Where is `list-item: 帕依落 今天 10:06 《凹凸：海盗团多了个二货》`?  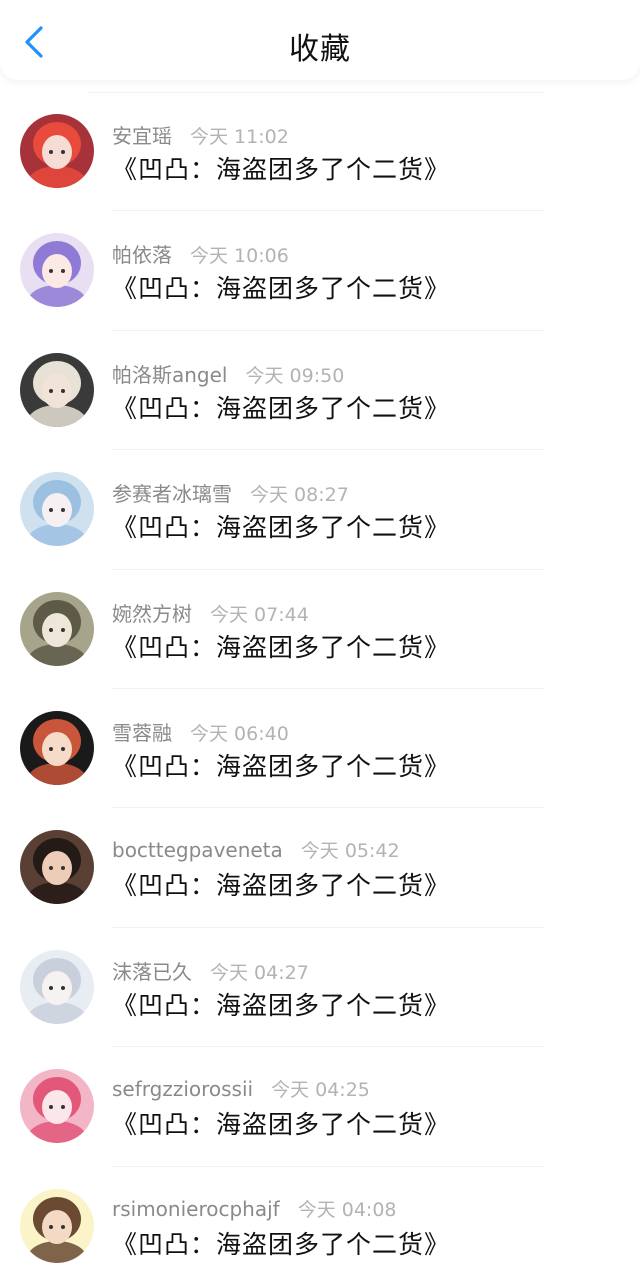 list-item: 帕依落 今天 10:06 《凹凸：海盗团多了个二货》 is located at coordinates (320, 271).